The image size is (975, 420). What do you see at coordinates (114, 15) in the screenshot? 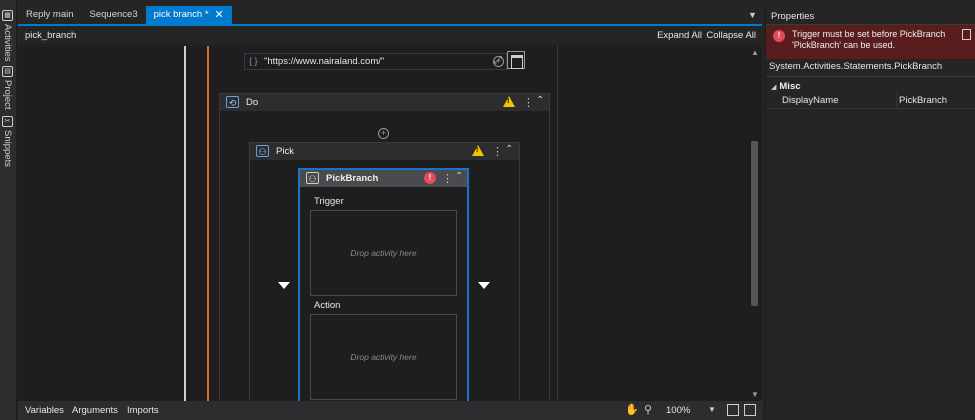
I see `tab-sequence3: Sequence3` at bounding box center [114, 15].